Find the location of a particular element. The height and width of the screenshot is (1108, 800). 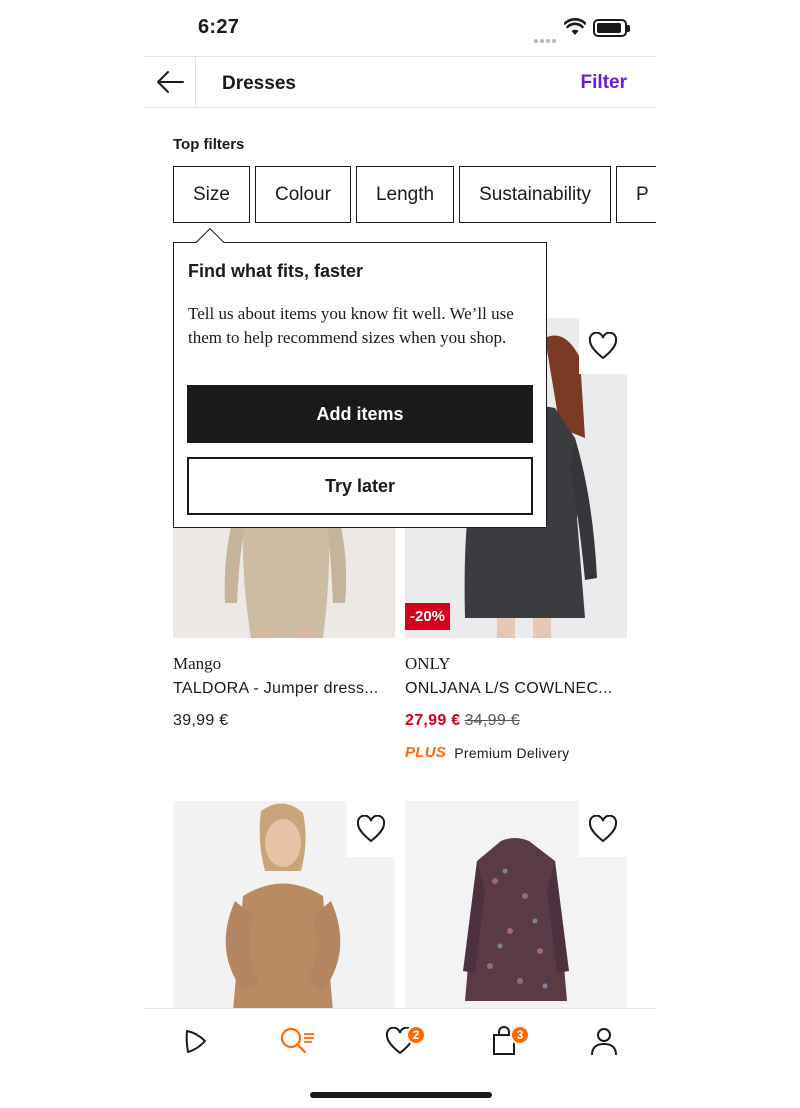

search-icon is located at coordinates (297, 1040).